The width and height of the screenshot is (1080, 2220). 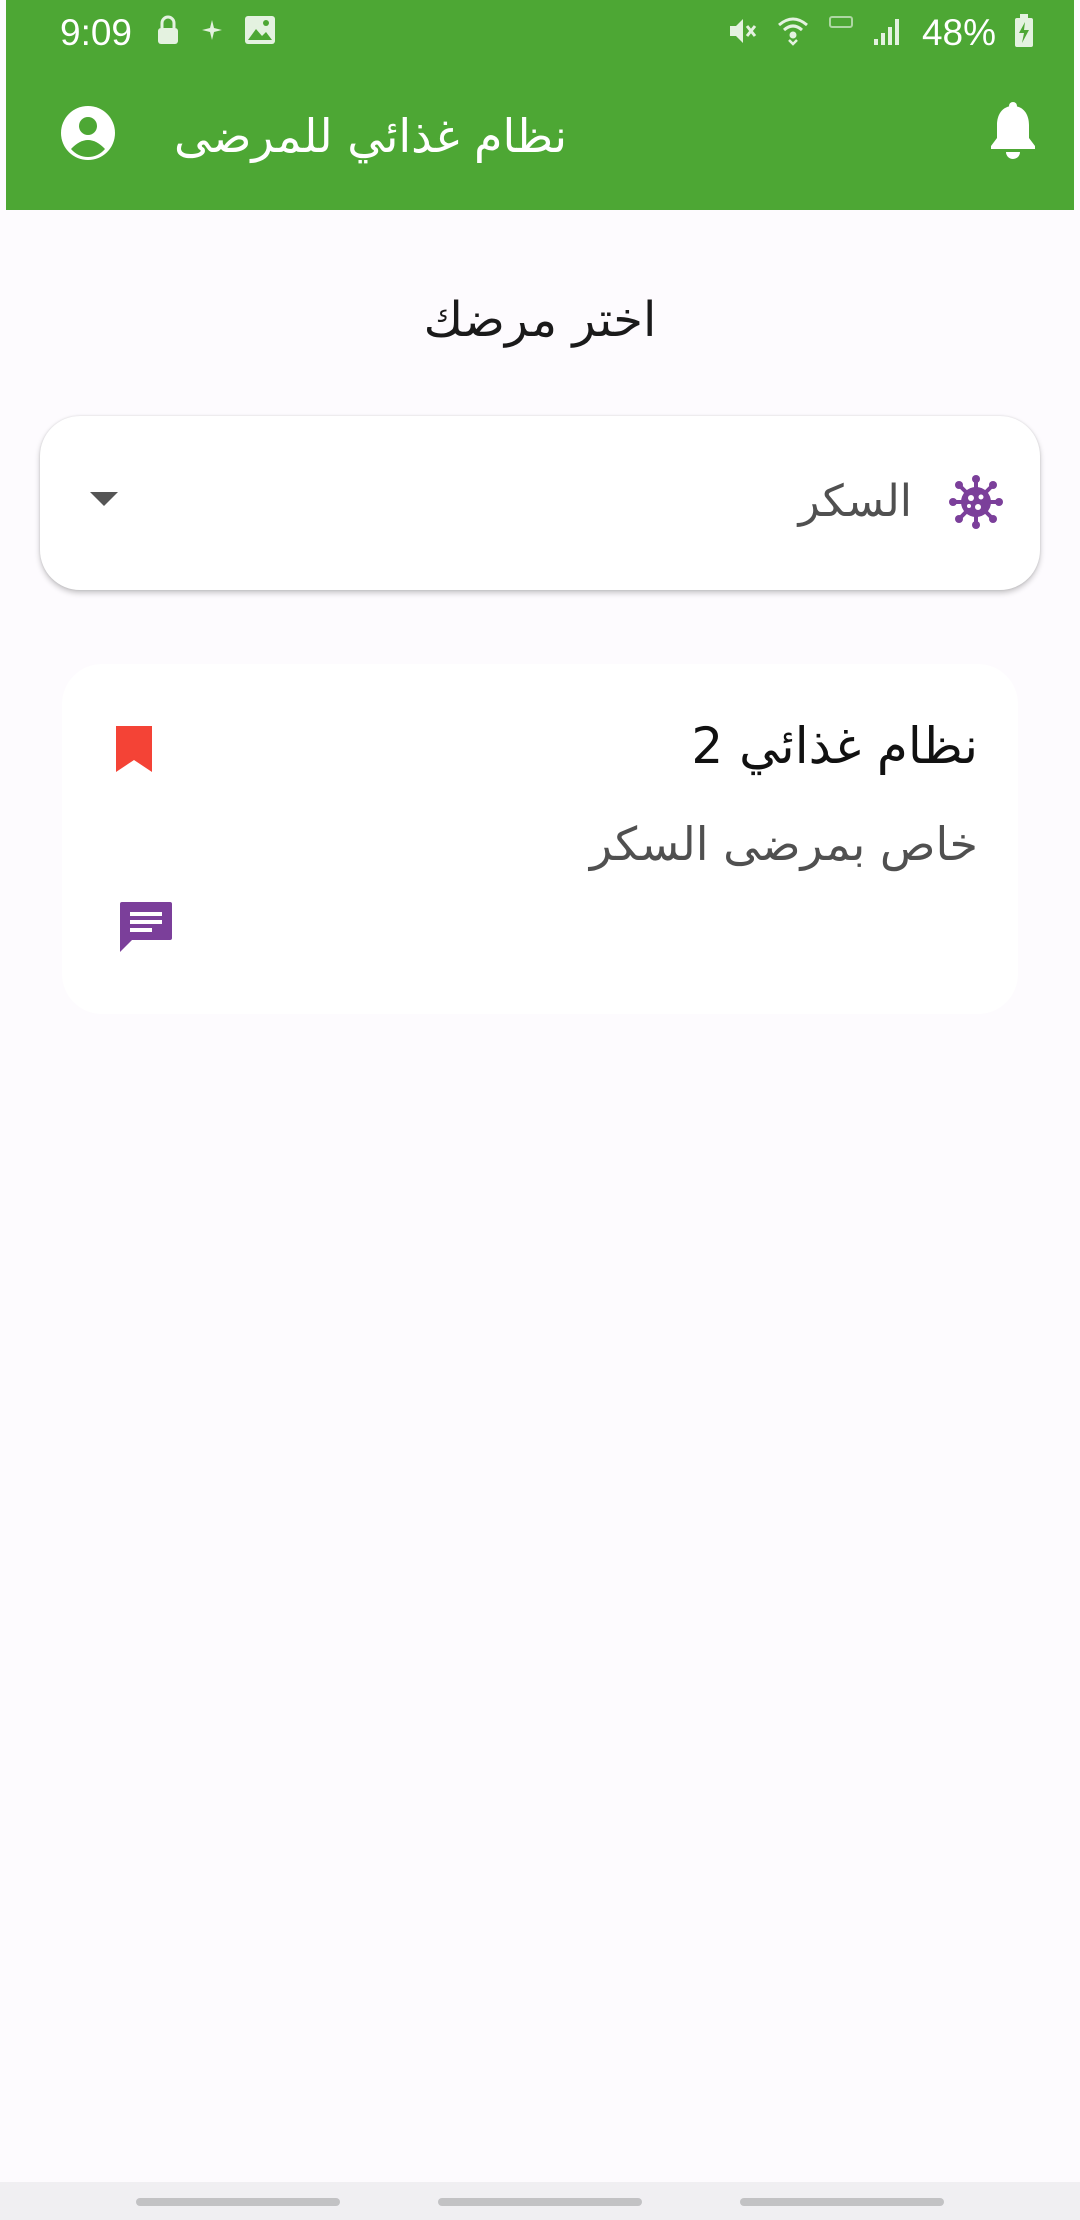 What do you see at coordinates (841, 33) in the screenshot?
I see `volte-icon` at bounding box center [841, 33].